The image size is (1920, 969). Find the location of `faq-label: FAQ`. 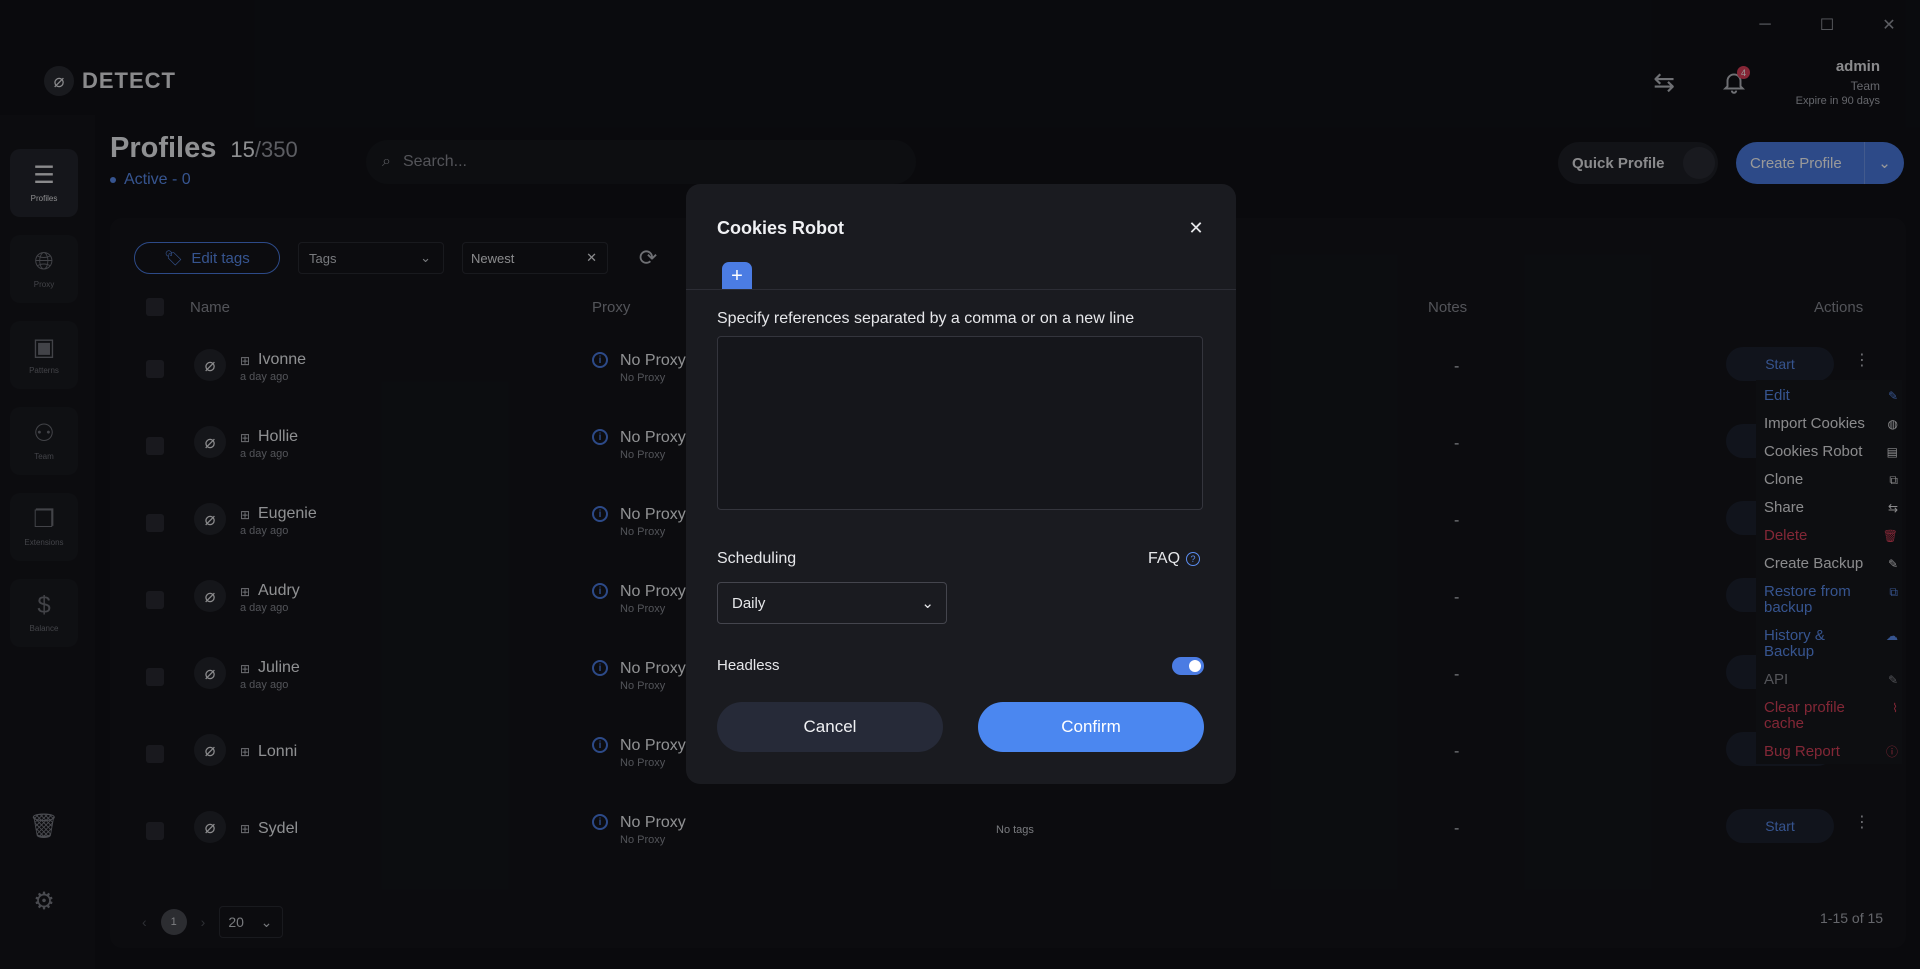

faq-label: FAQ is located at coordinates (1164, 558).